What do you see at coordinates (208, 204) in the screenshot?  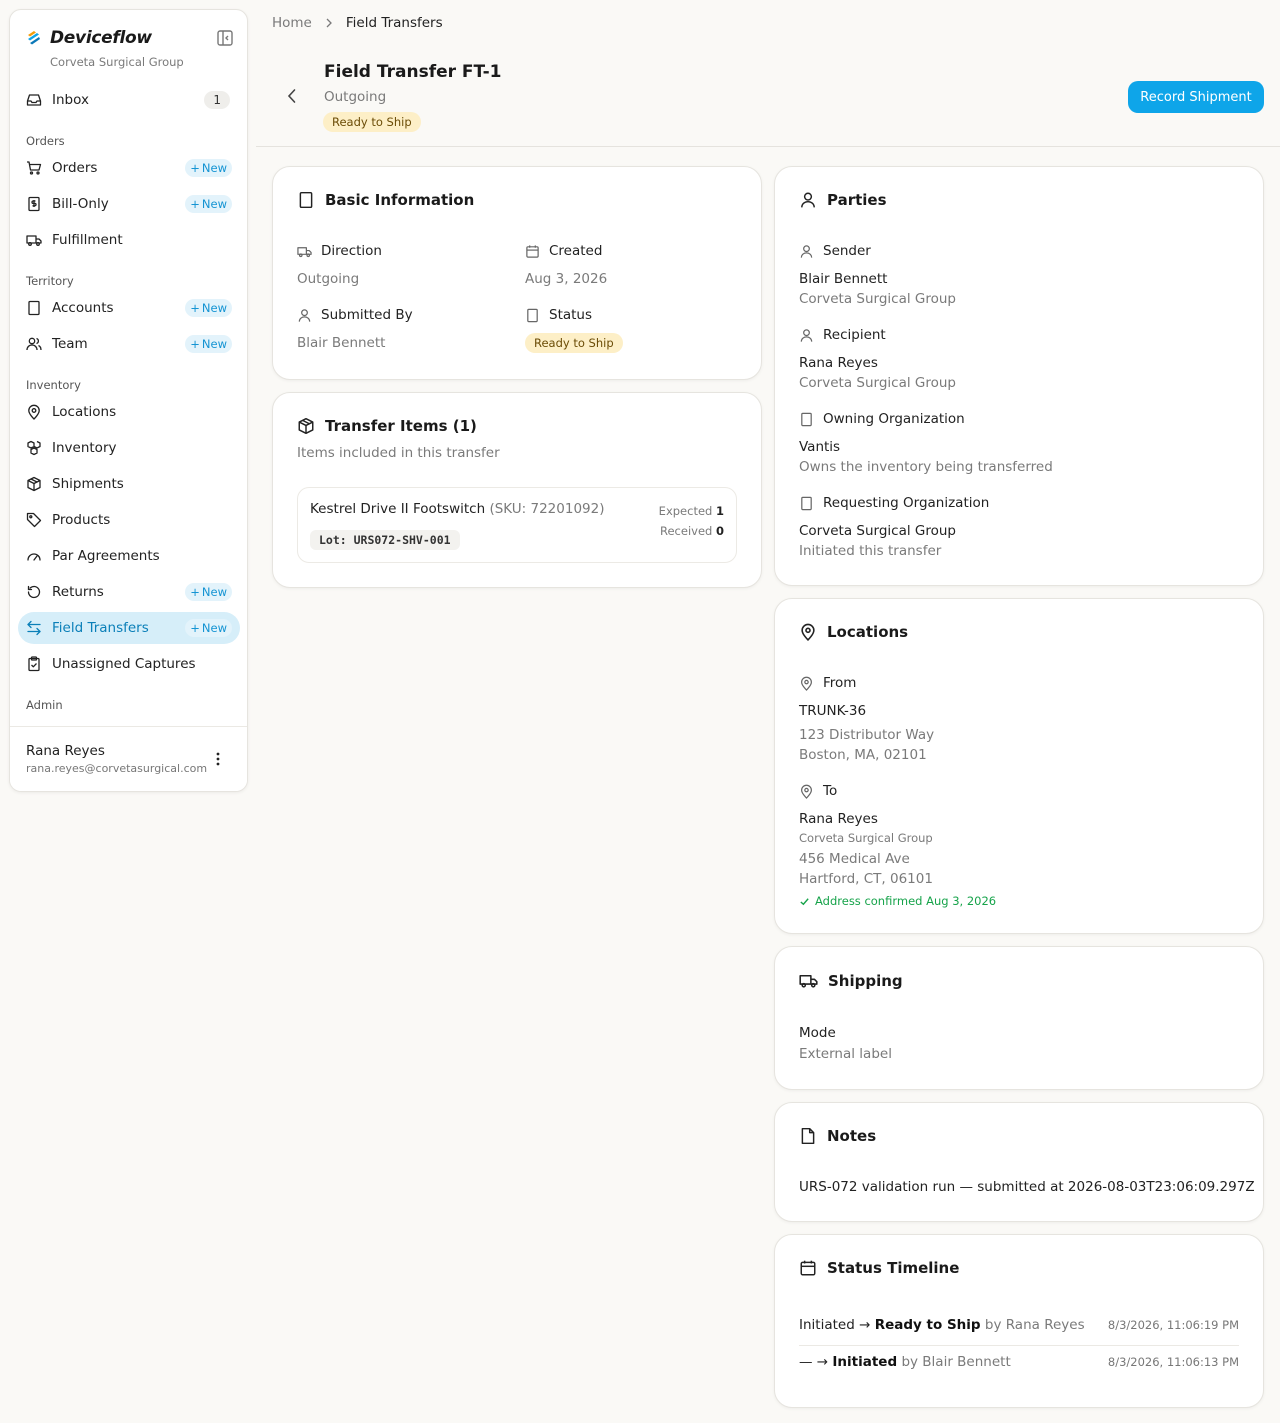 I see `new-bill-only-button: + New` at bounding box center [208, 204].